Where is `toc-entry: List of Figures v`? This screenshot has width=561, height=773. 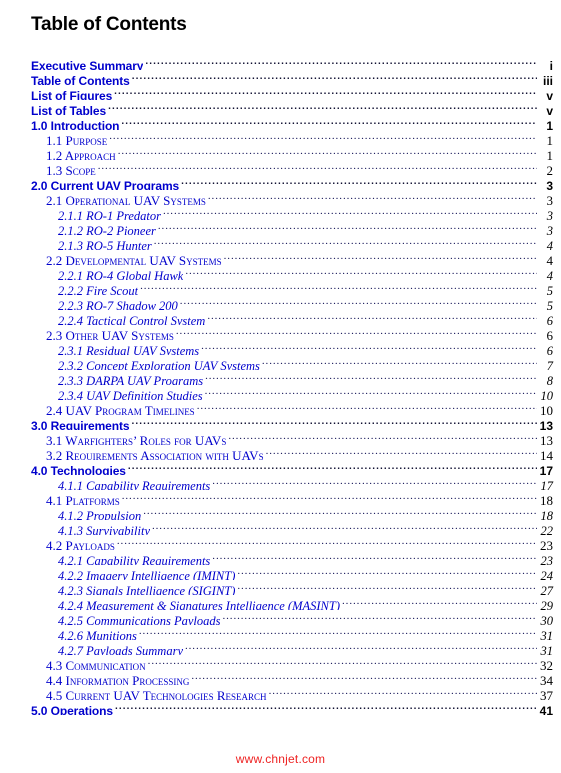
toc-entry: List of Figures v is located at coordinates (280, 92).